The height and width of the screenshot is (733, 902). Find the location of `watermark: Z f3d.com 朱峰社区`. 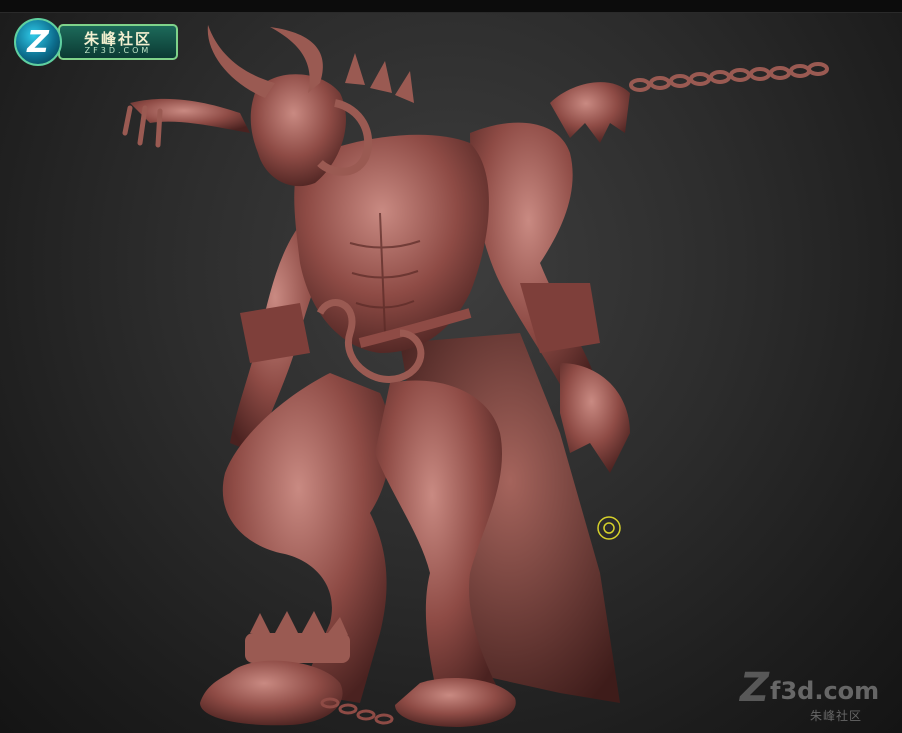

watermark: Z f3d.com 朱峰社区 is located at coordinates (820, 697).